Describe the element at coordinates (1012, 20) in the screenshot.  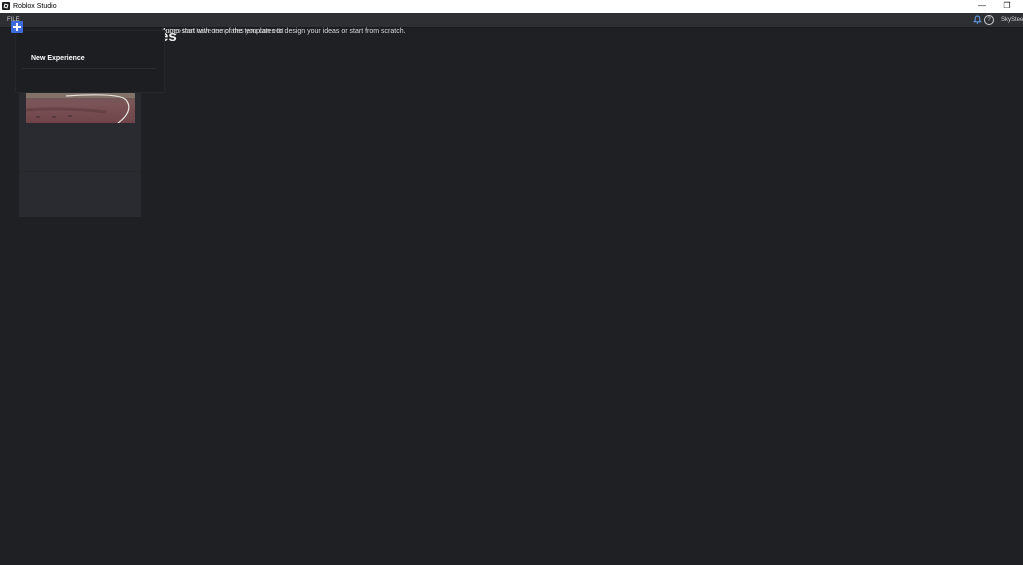
I see `user-name: SkySteel` at that location.